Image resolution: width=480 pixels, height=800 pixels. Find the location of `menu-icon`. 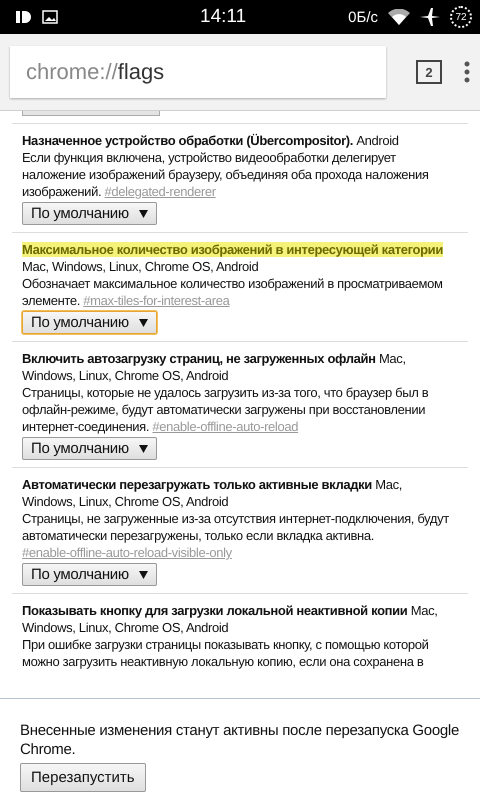

menu-icon is located at coordinates (467, 72).